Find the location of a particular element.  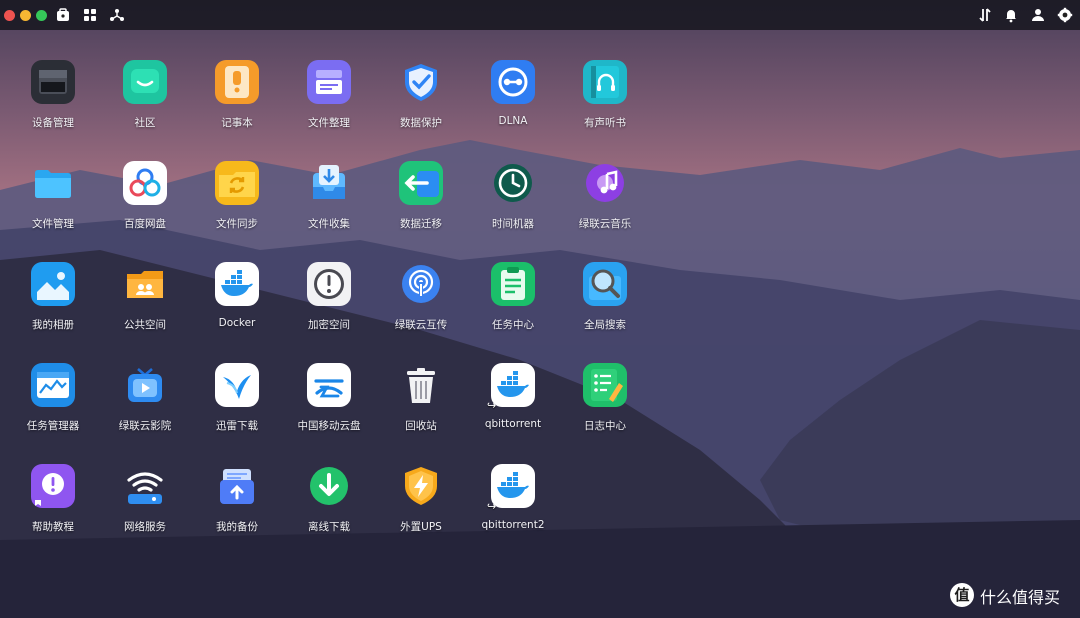

app-backup: 我的备份 is located at coordinates (237, 509).